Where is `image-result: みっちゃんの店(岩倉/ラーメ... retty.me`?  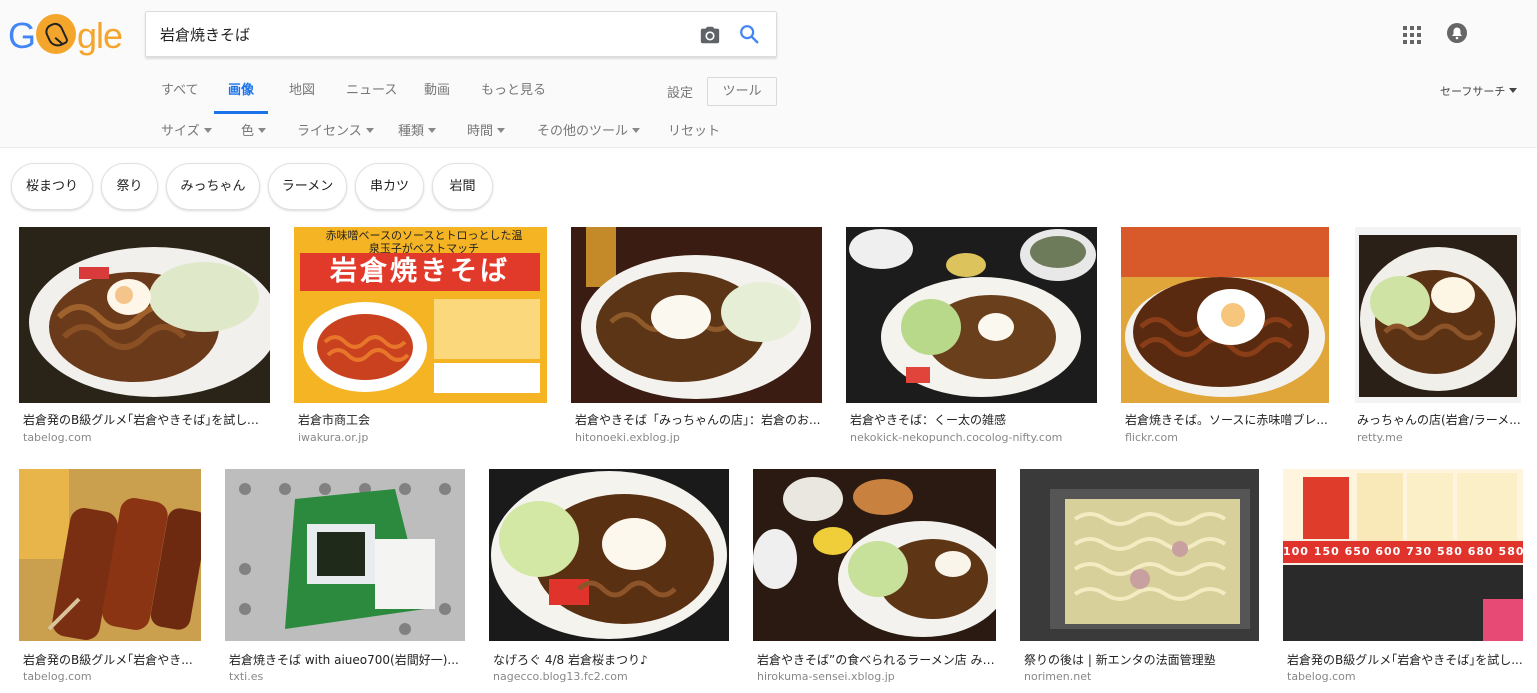
image-result: みっちゃんの店(岩倉/ラーメ... retty.me is located at coordinates (1437, 337).